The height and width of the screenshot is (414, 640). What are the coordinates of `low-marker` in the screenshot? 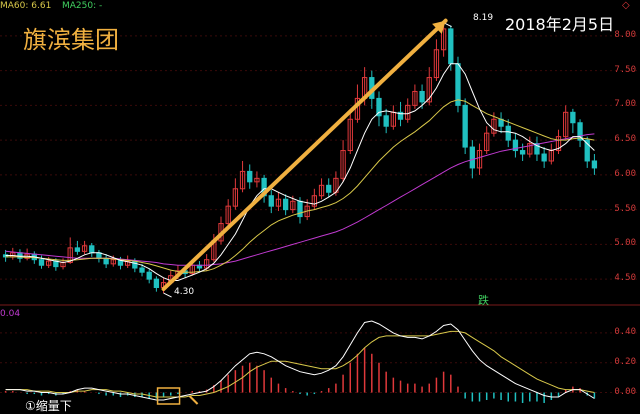 It's located at (167, 295).